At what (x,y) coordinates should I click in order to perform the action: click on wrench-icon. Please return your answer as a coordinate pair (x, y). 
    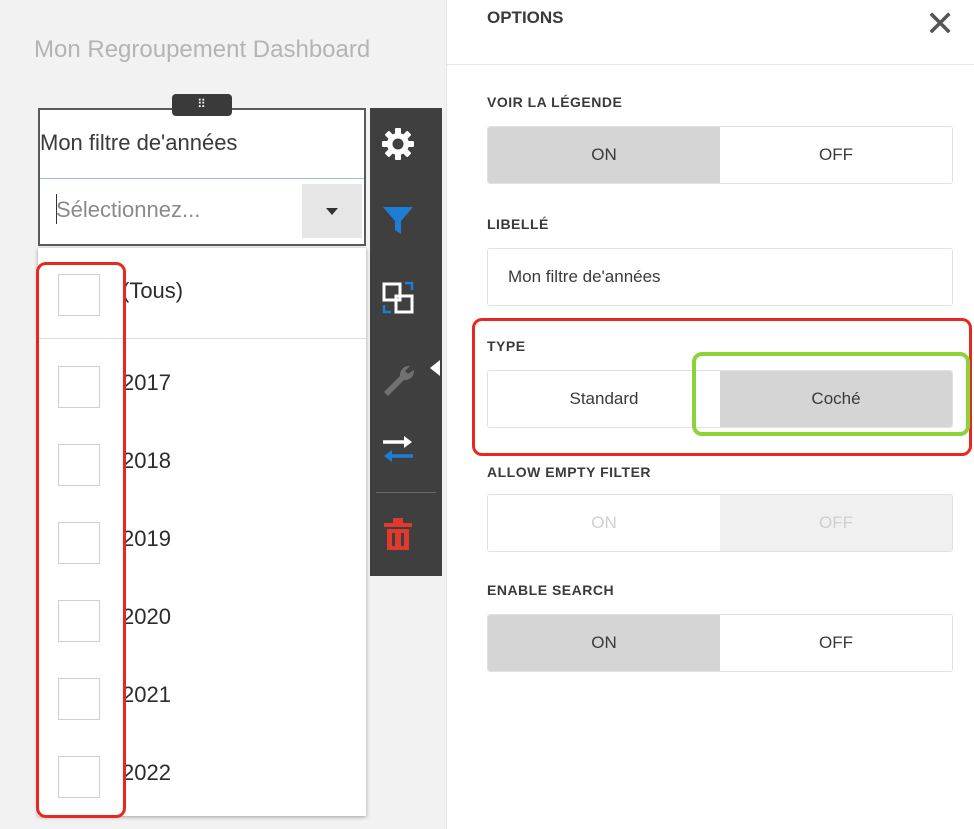
    Looking at the image, I should click on (399, 380).